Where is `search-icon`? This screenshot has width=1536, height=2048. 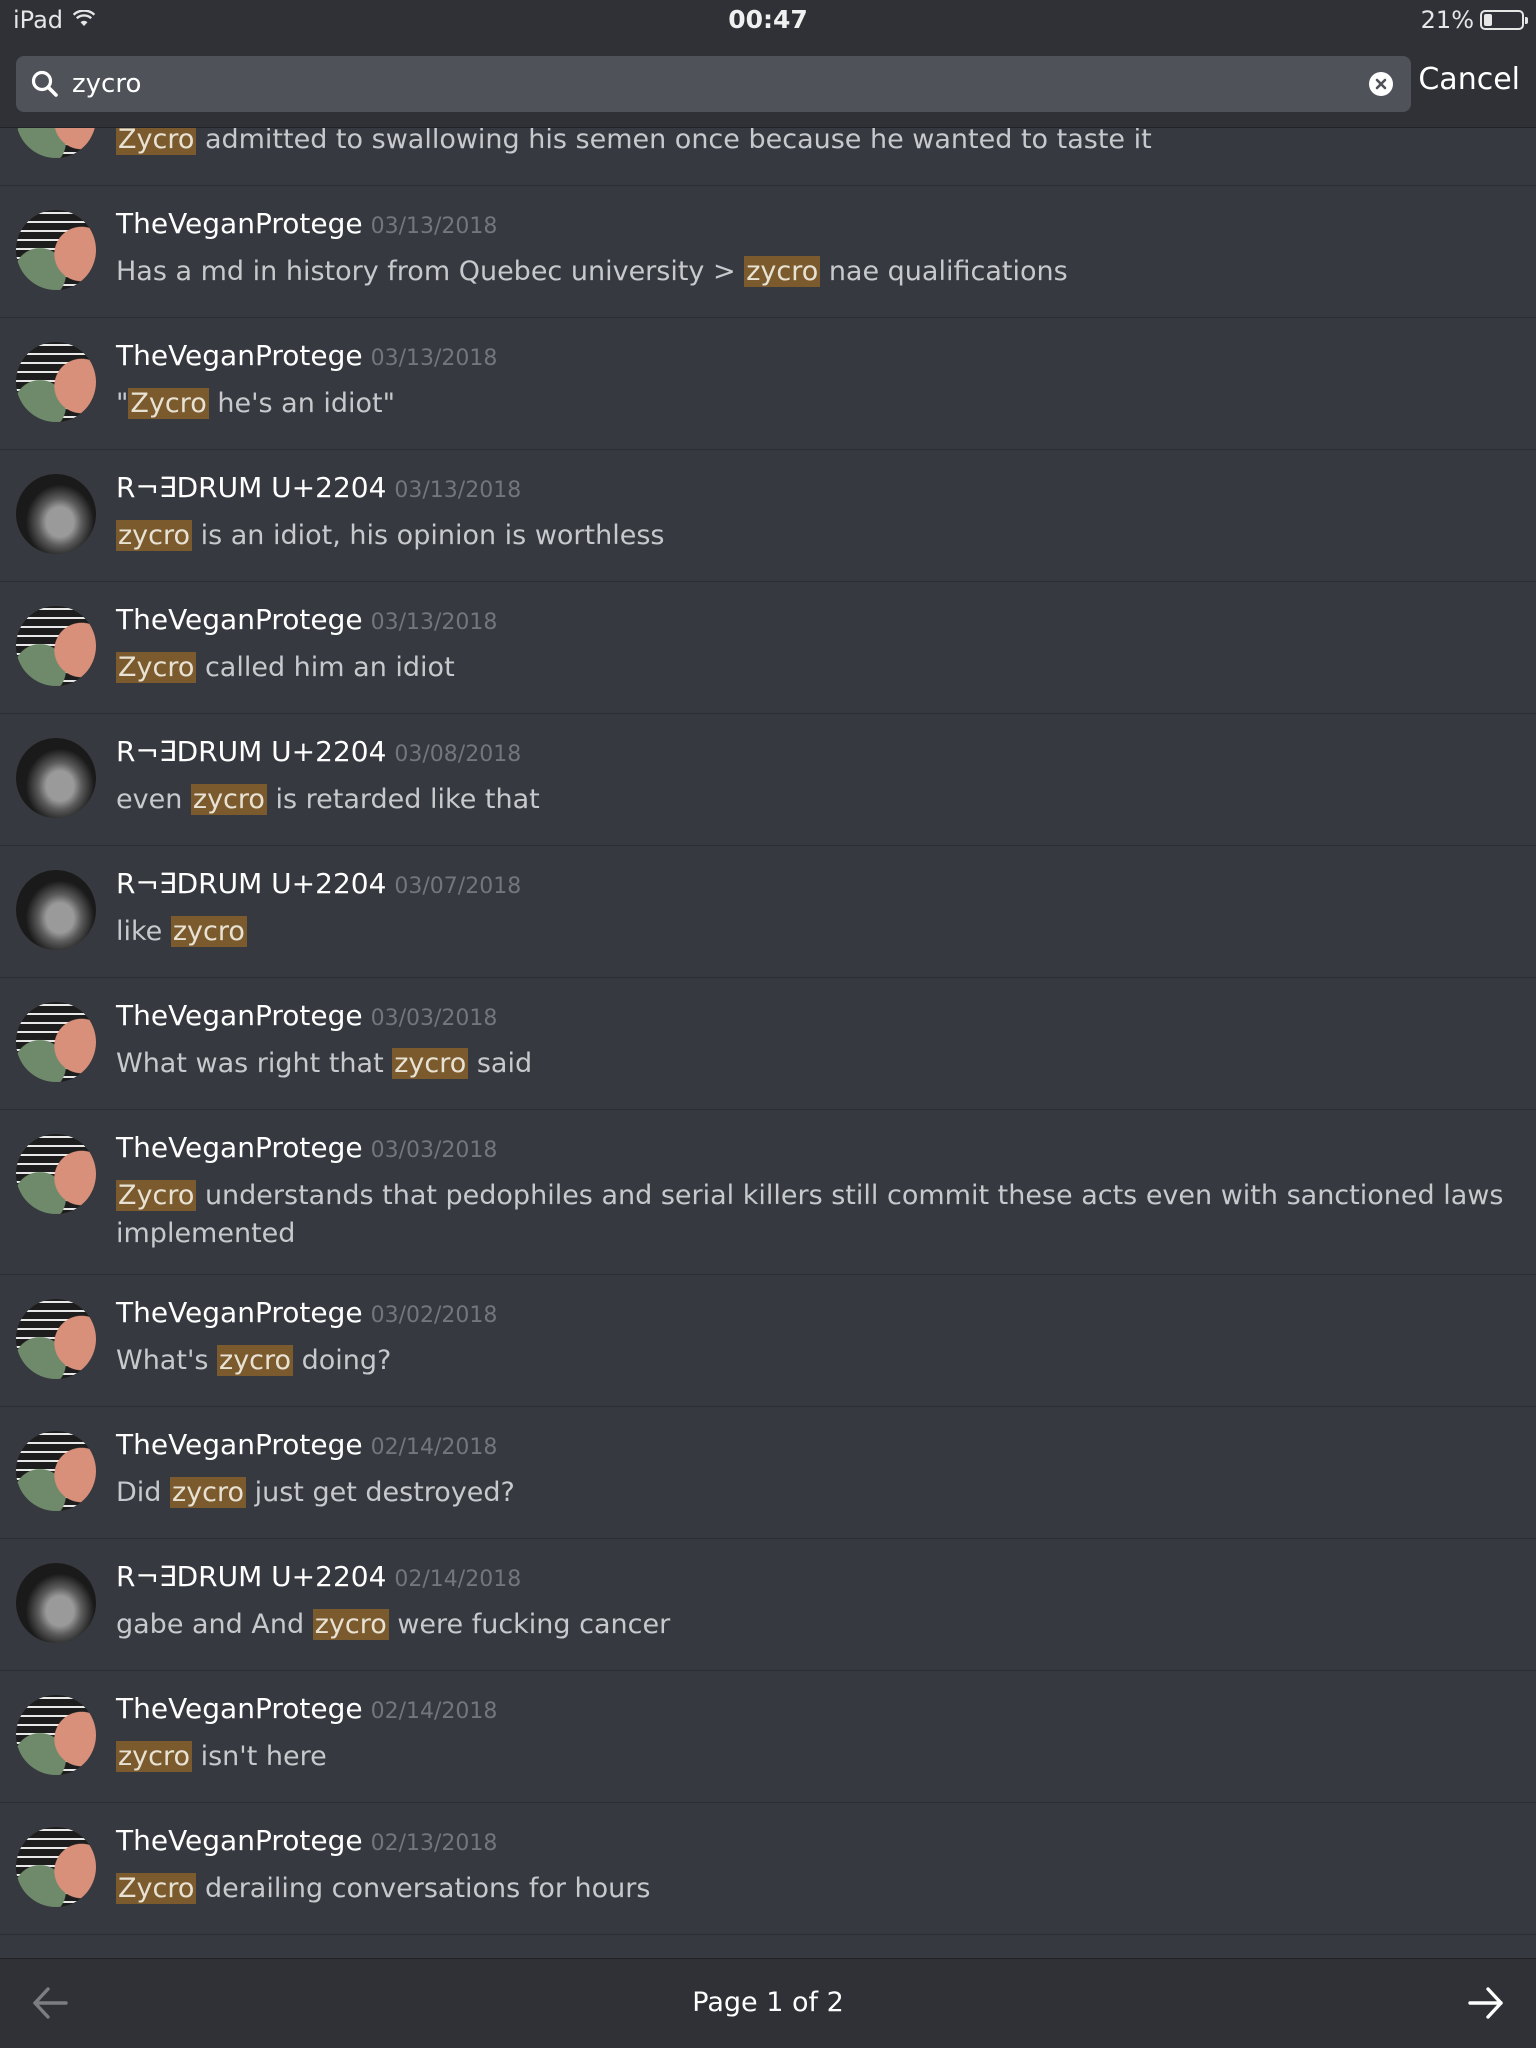
search-icon is located at coordinates (45, 86).